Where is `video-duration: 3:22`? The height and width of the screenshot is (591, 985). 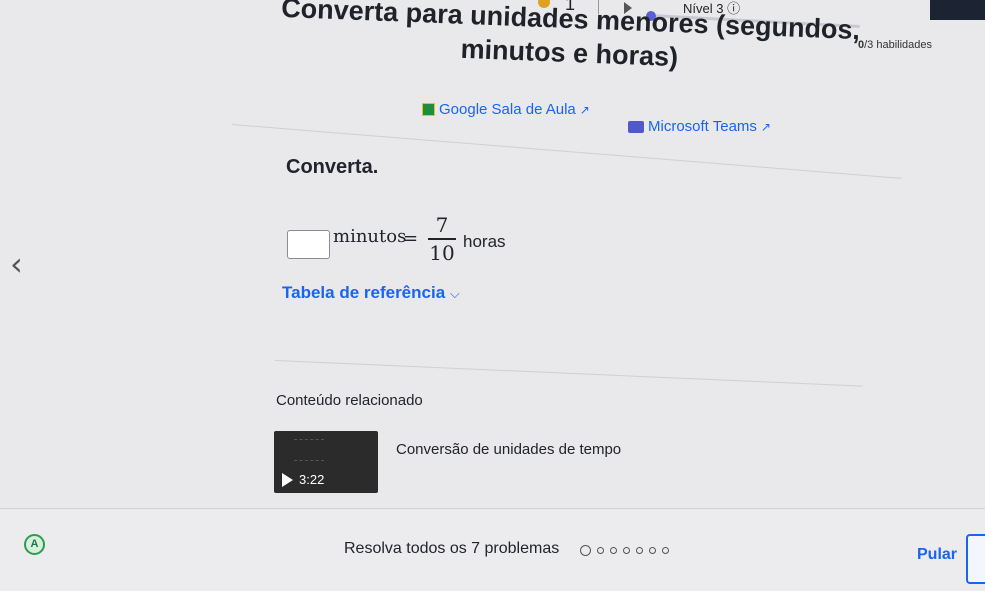
video-duration: 3:22 is located at coordinates (303, 479).